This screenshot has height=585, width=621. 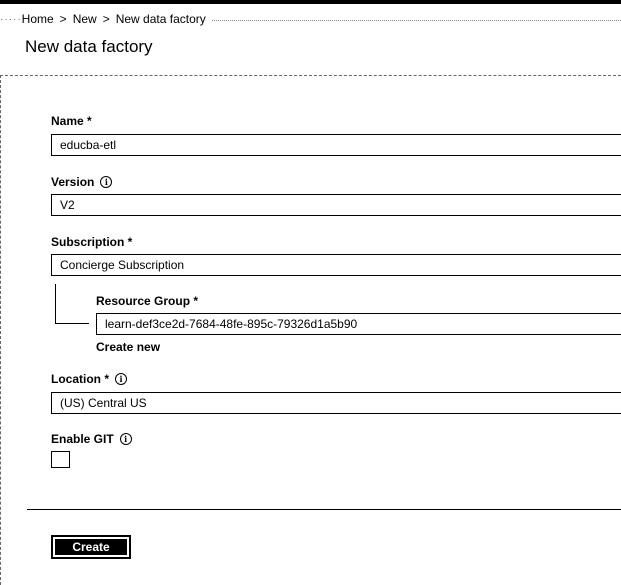 I want to click on resource-group-label-text: Resource Group *, so click(x=147, y=301).